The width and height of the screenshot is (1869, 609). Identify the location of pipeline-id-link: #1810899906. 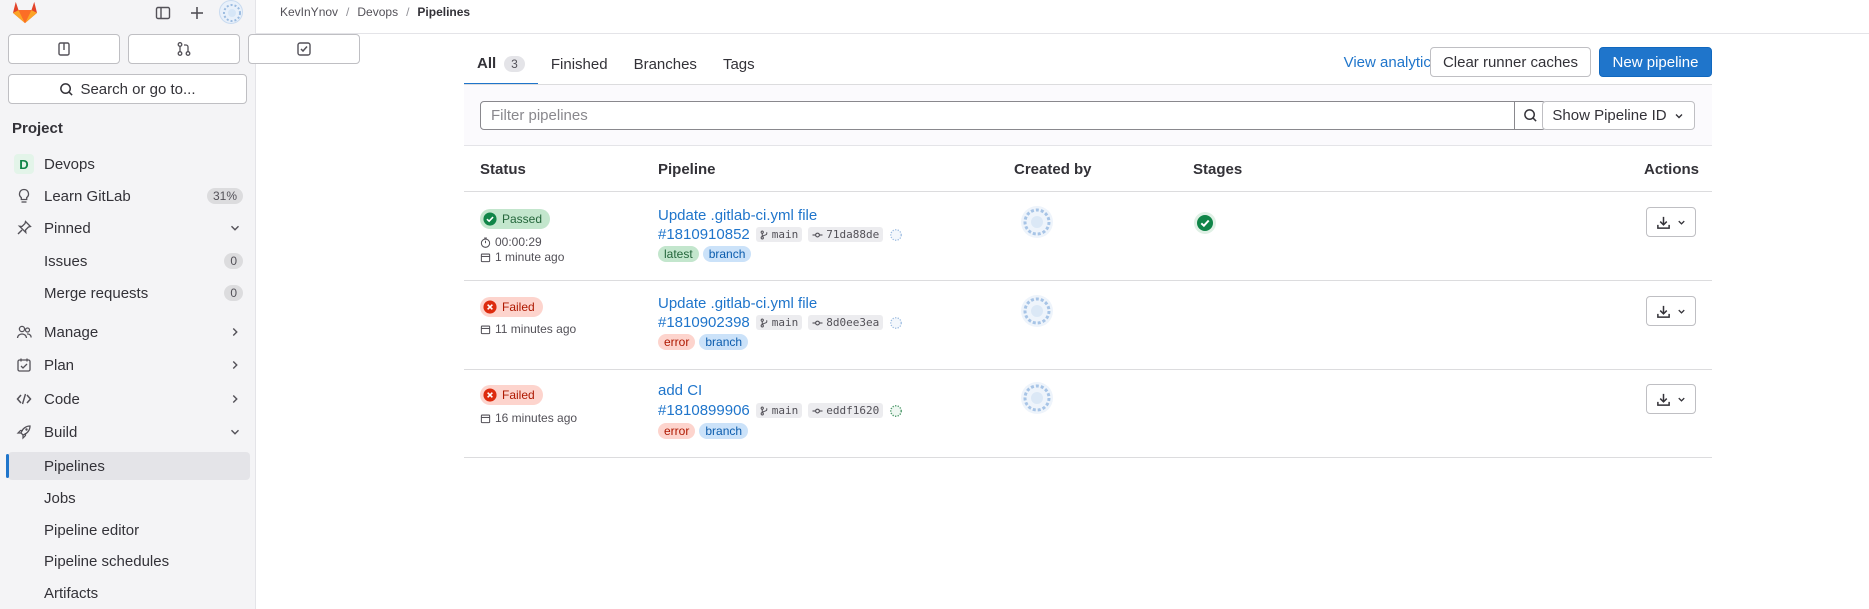
(704, 410).